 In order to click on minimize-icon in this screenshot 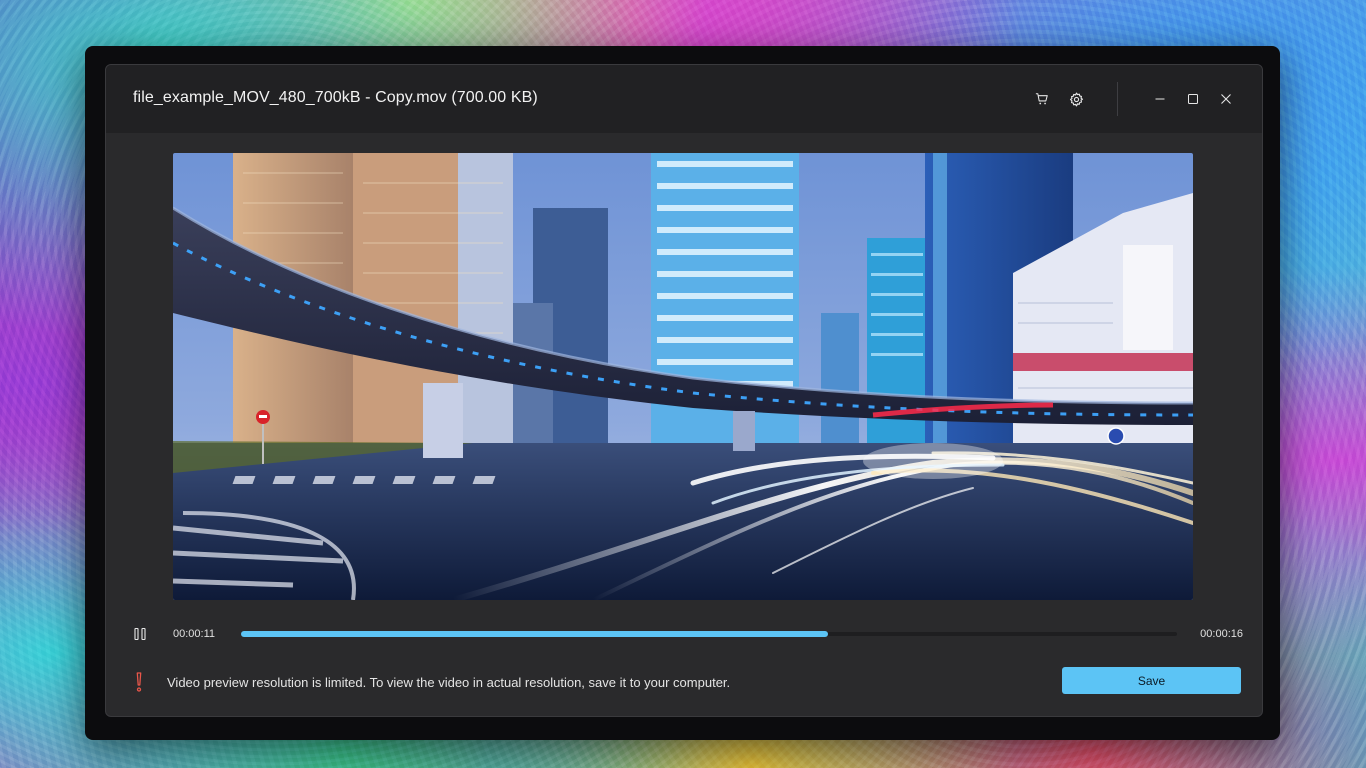, I will do `click(1160, 99)`.